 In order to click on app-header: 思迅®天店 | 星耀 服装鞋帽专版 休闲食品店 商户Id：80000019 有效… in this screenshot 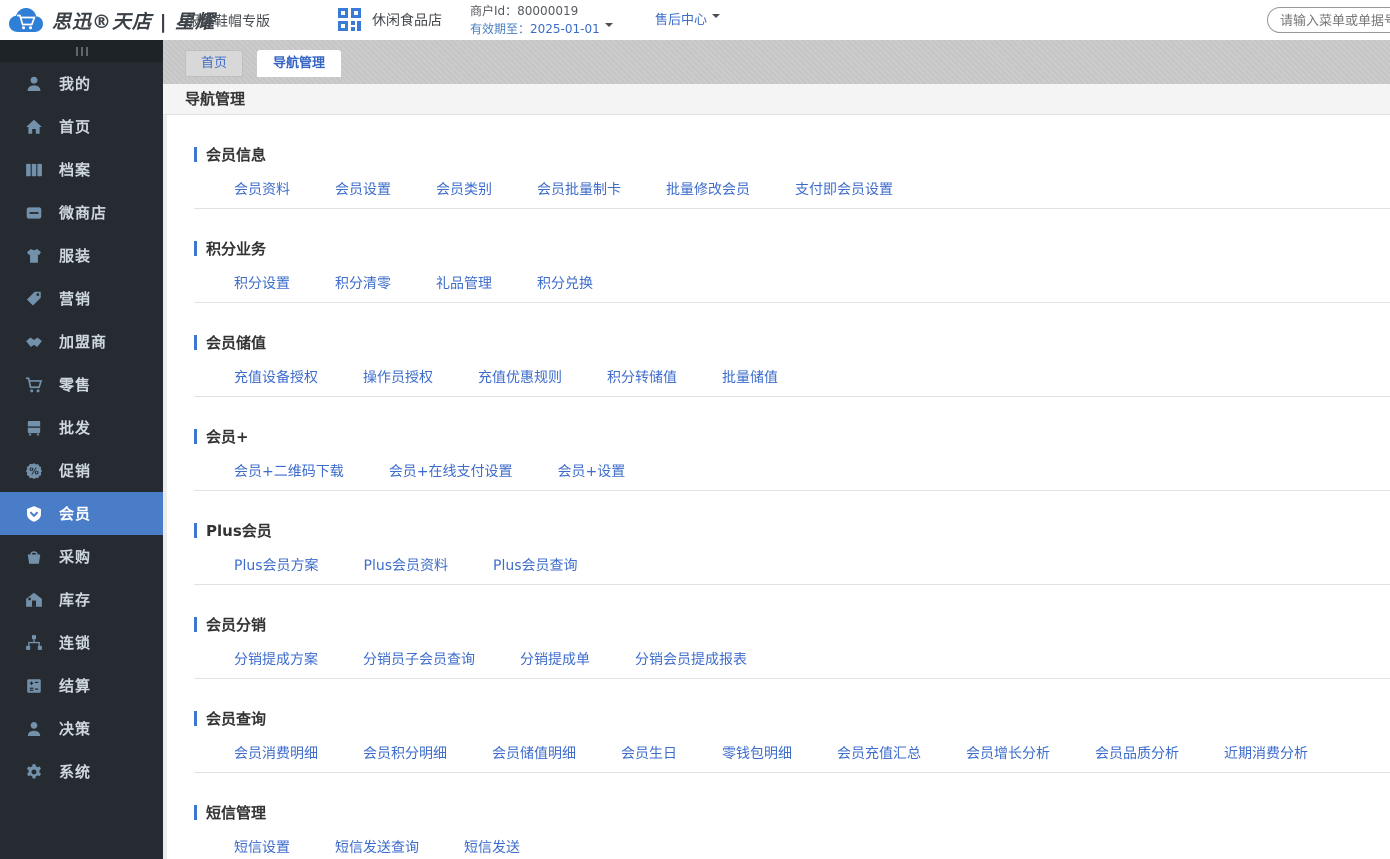, I will do `click(695, 20)`.